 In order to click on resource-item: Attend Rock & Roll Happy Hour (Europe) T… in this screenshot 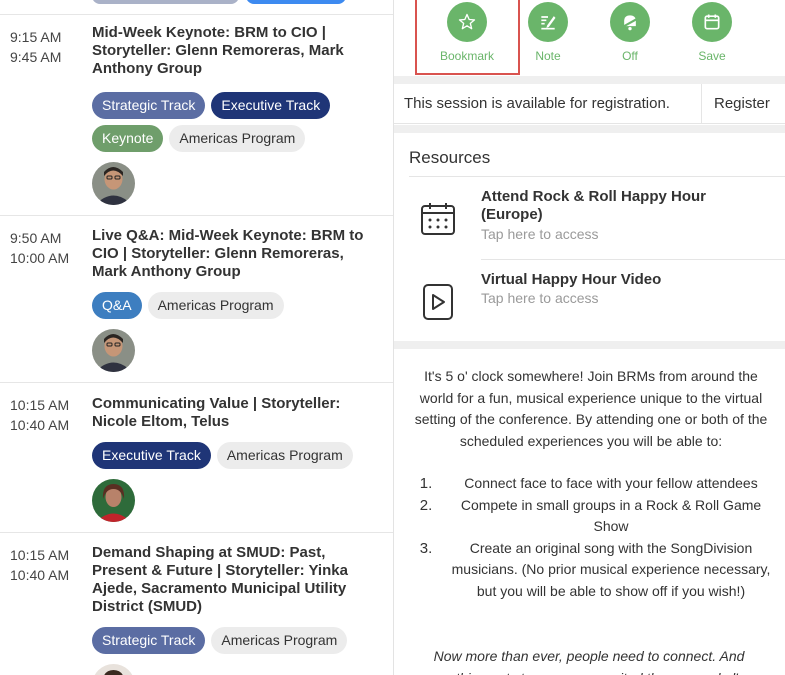, I will do `click(597, 218)`.